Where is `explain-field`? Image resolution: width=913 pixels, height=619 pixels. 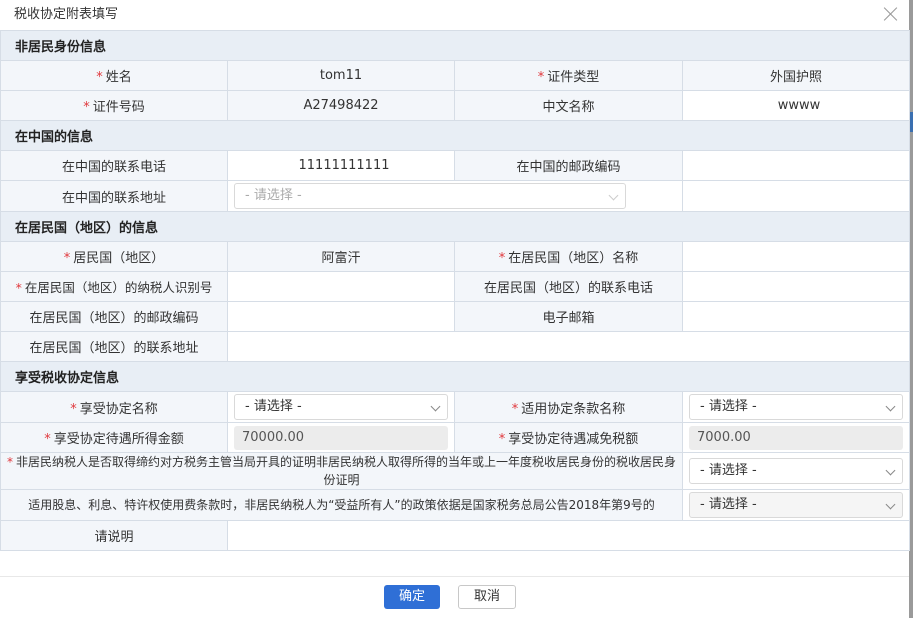 explain-field is located at coordinates (568, 535).